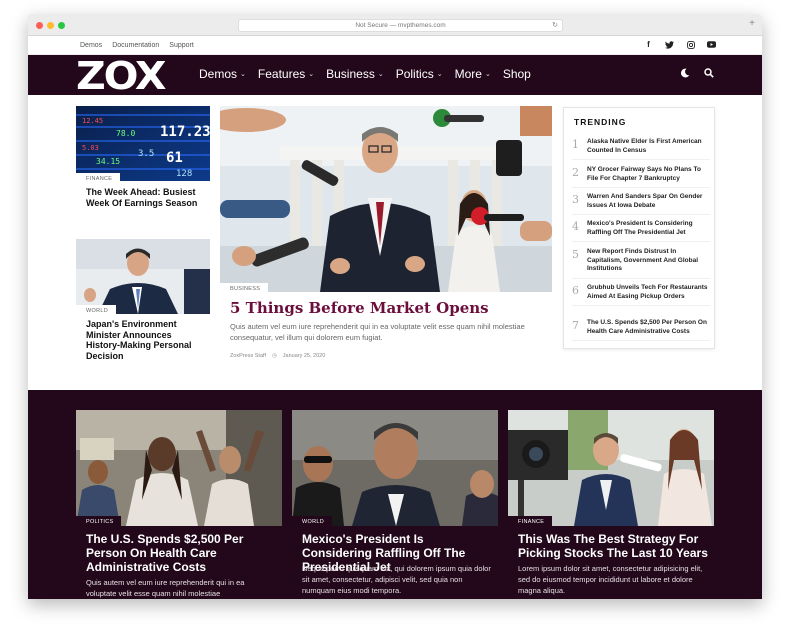 The image size is (790, 639). Describe the element at coordinates (99, 521) in the screenshot. I see `category-label: POLITICS` at that location.